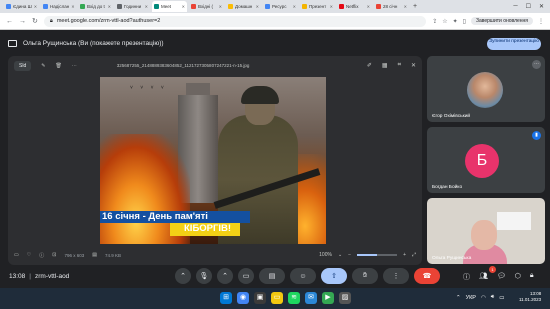  I want to click on extensions-icon: ✦, so click(455, 21).